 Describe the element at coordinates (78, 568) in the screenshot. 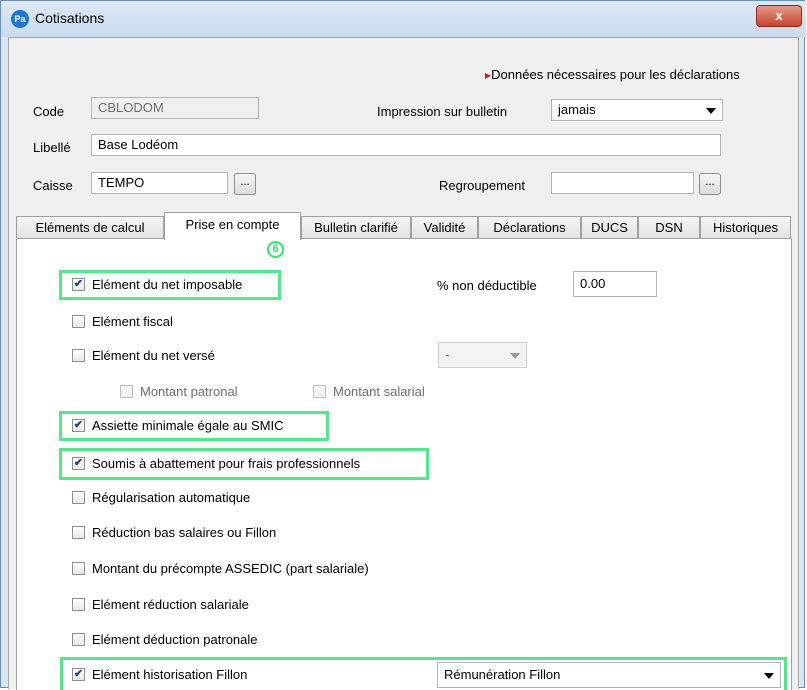

I see `precompte-assedic-checkbox` at that location.